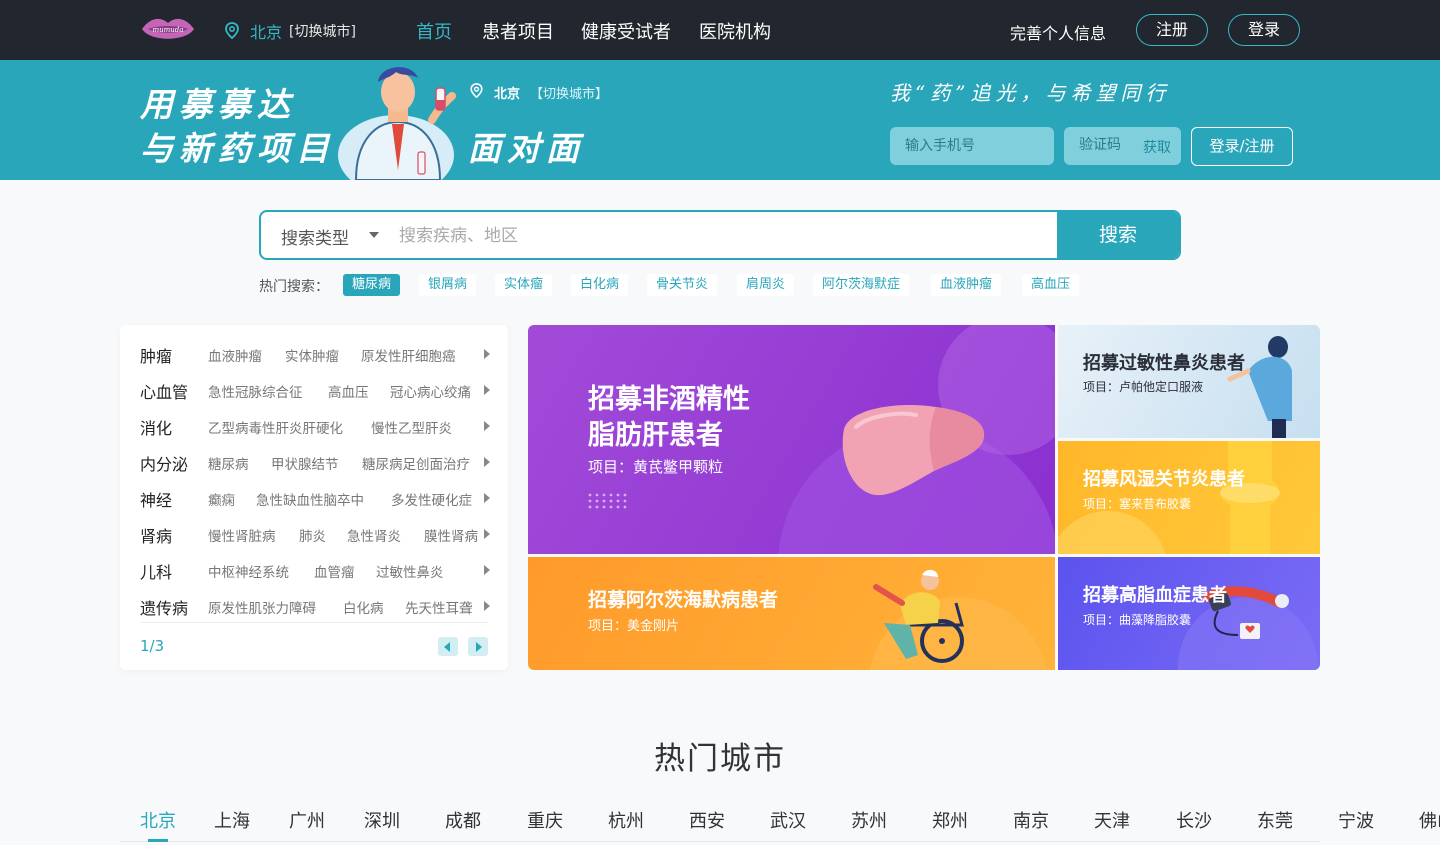 The width and height of the screenshot is (1440, 845). Describe the element at coordinates (156, 499) in the screenshot. I see `category-name: 神经` at that location.